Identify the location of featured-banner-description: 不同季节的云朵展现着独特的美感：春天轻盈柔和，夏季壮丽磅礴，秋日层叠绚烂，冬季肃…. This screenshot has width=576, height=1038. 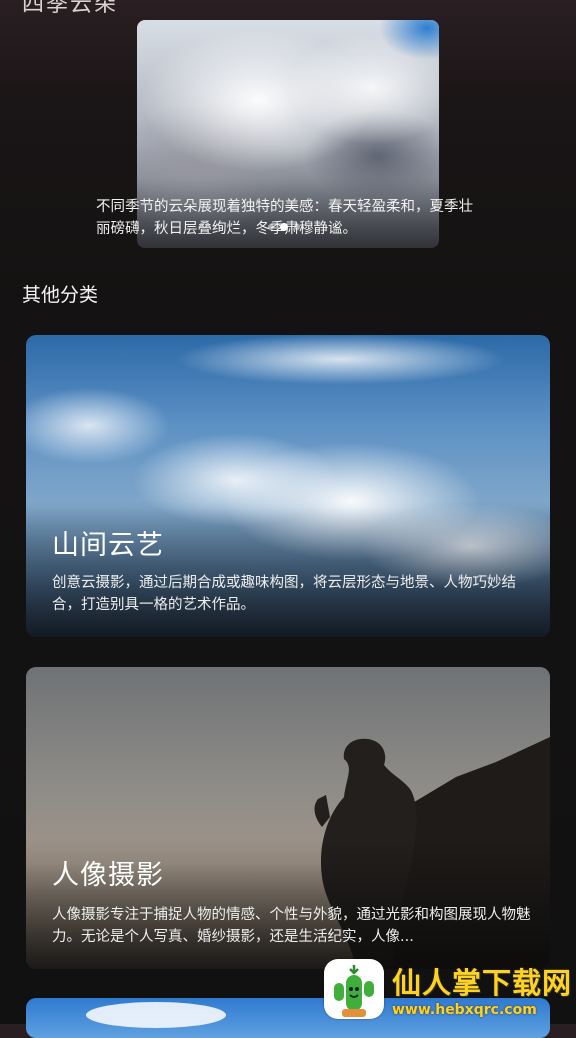
(284, 218).